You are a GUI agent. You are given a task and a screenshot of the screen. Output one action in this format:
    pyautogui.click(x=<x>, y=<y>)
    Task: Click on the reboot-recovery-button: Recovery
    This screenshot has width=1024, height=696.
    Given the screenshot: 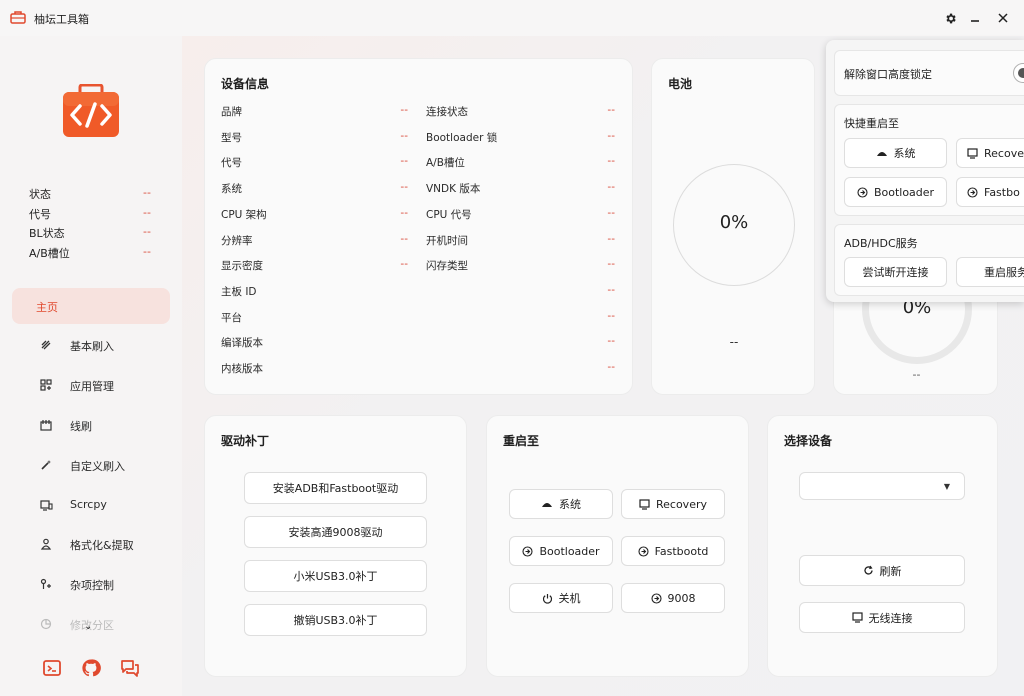 What is the action you would take?
    pyautogui.click(x=673, y=504)
    